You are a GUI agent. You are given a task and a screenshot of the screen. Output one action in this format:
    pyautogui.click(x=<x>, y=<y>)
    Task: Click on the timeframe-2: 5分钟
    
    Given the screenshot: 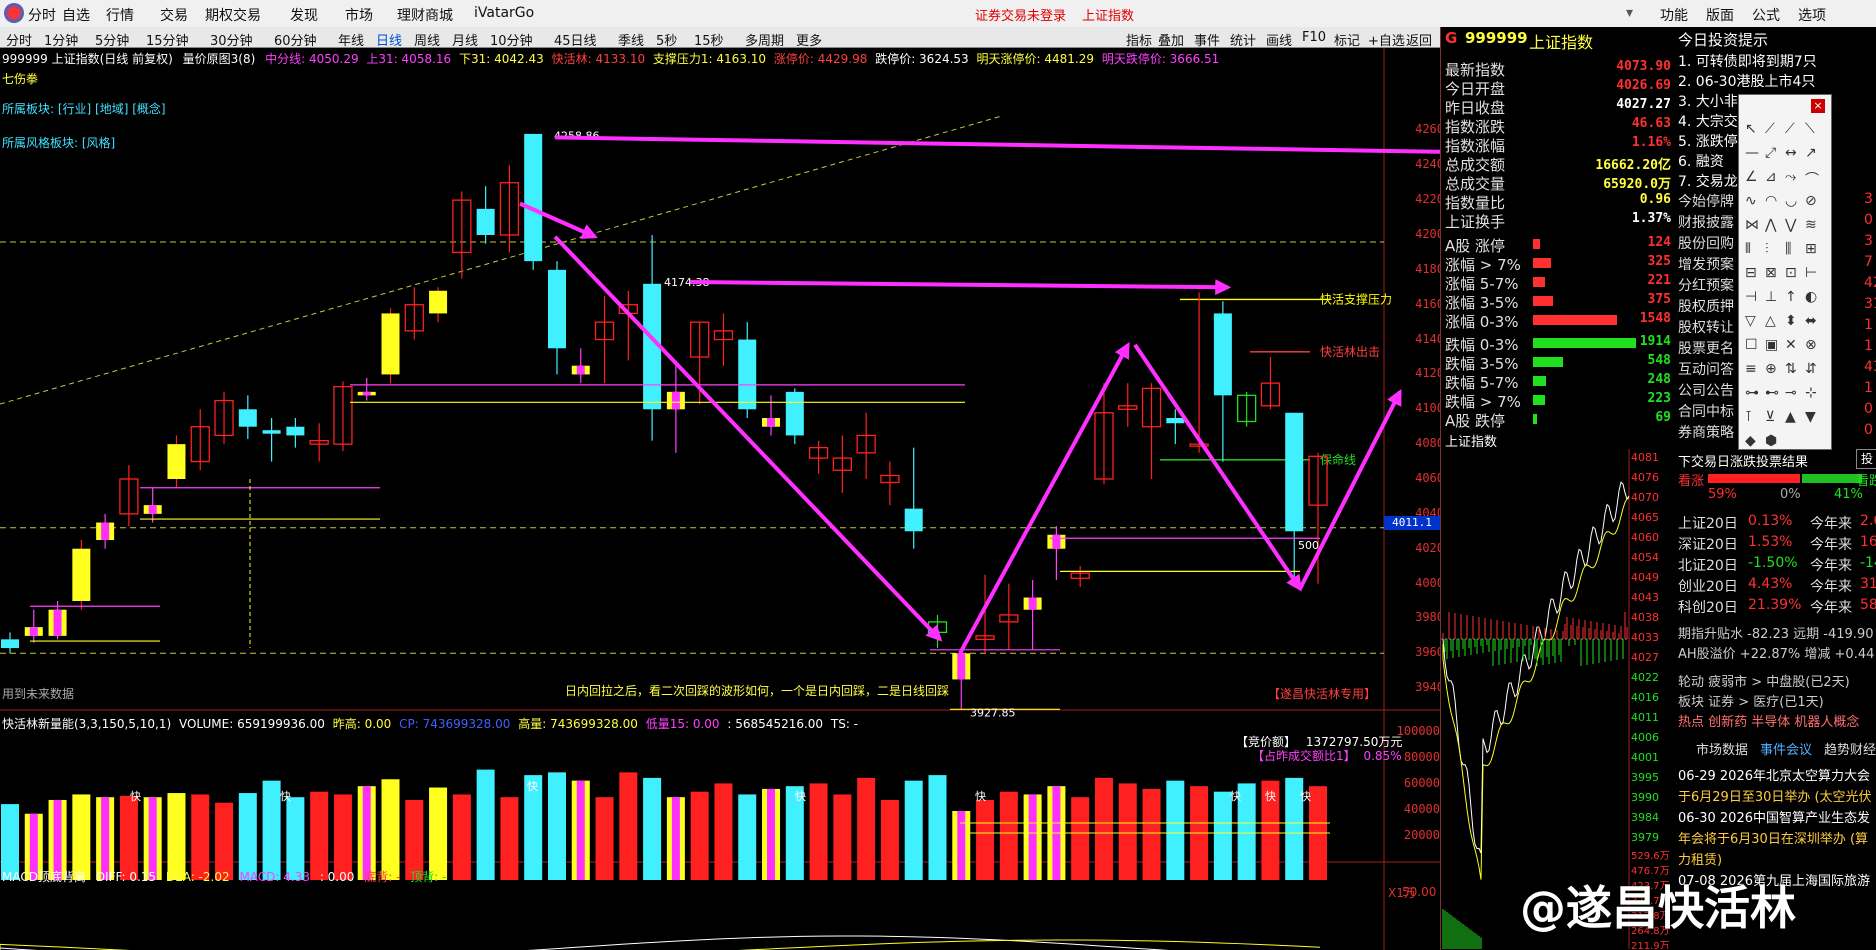 What is the action you would take?
    pyautogui.click(x=112, y=39)
    